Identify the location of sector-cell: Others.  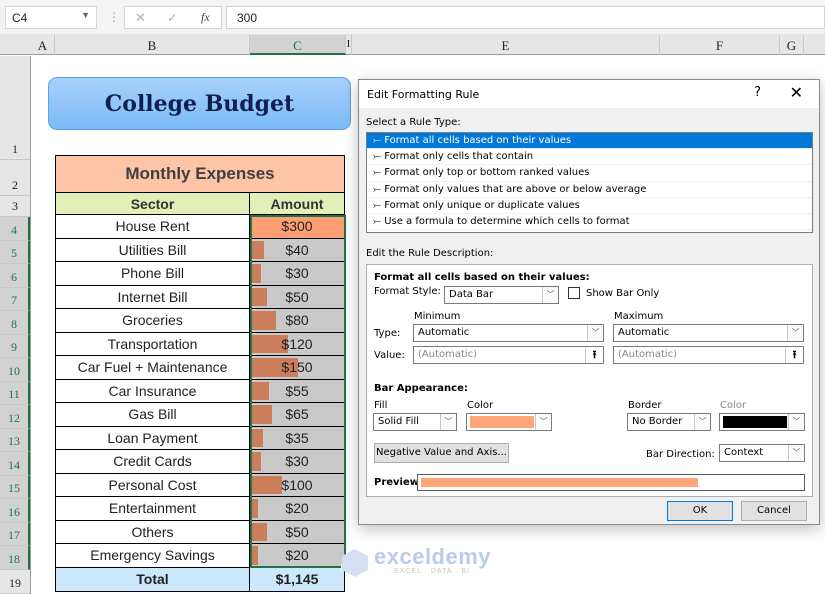
(152, 532).